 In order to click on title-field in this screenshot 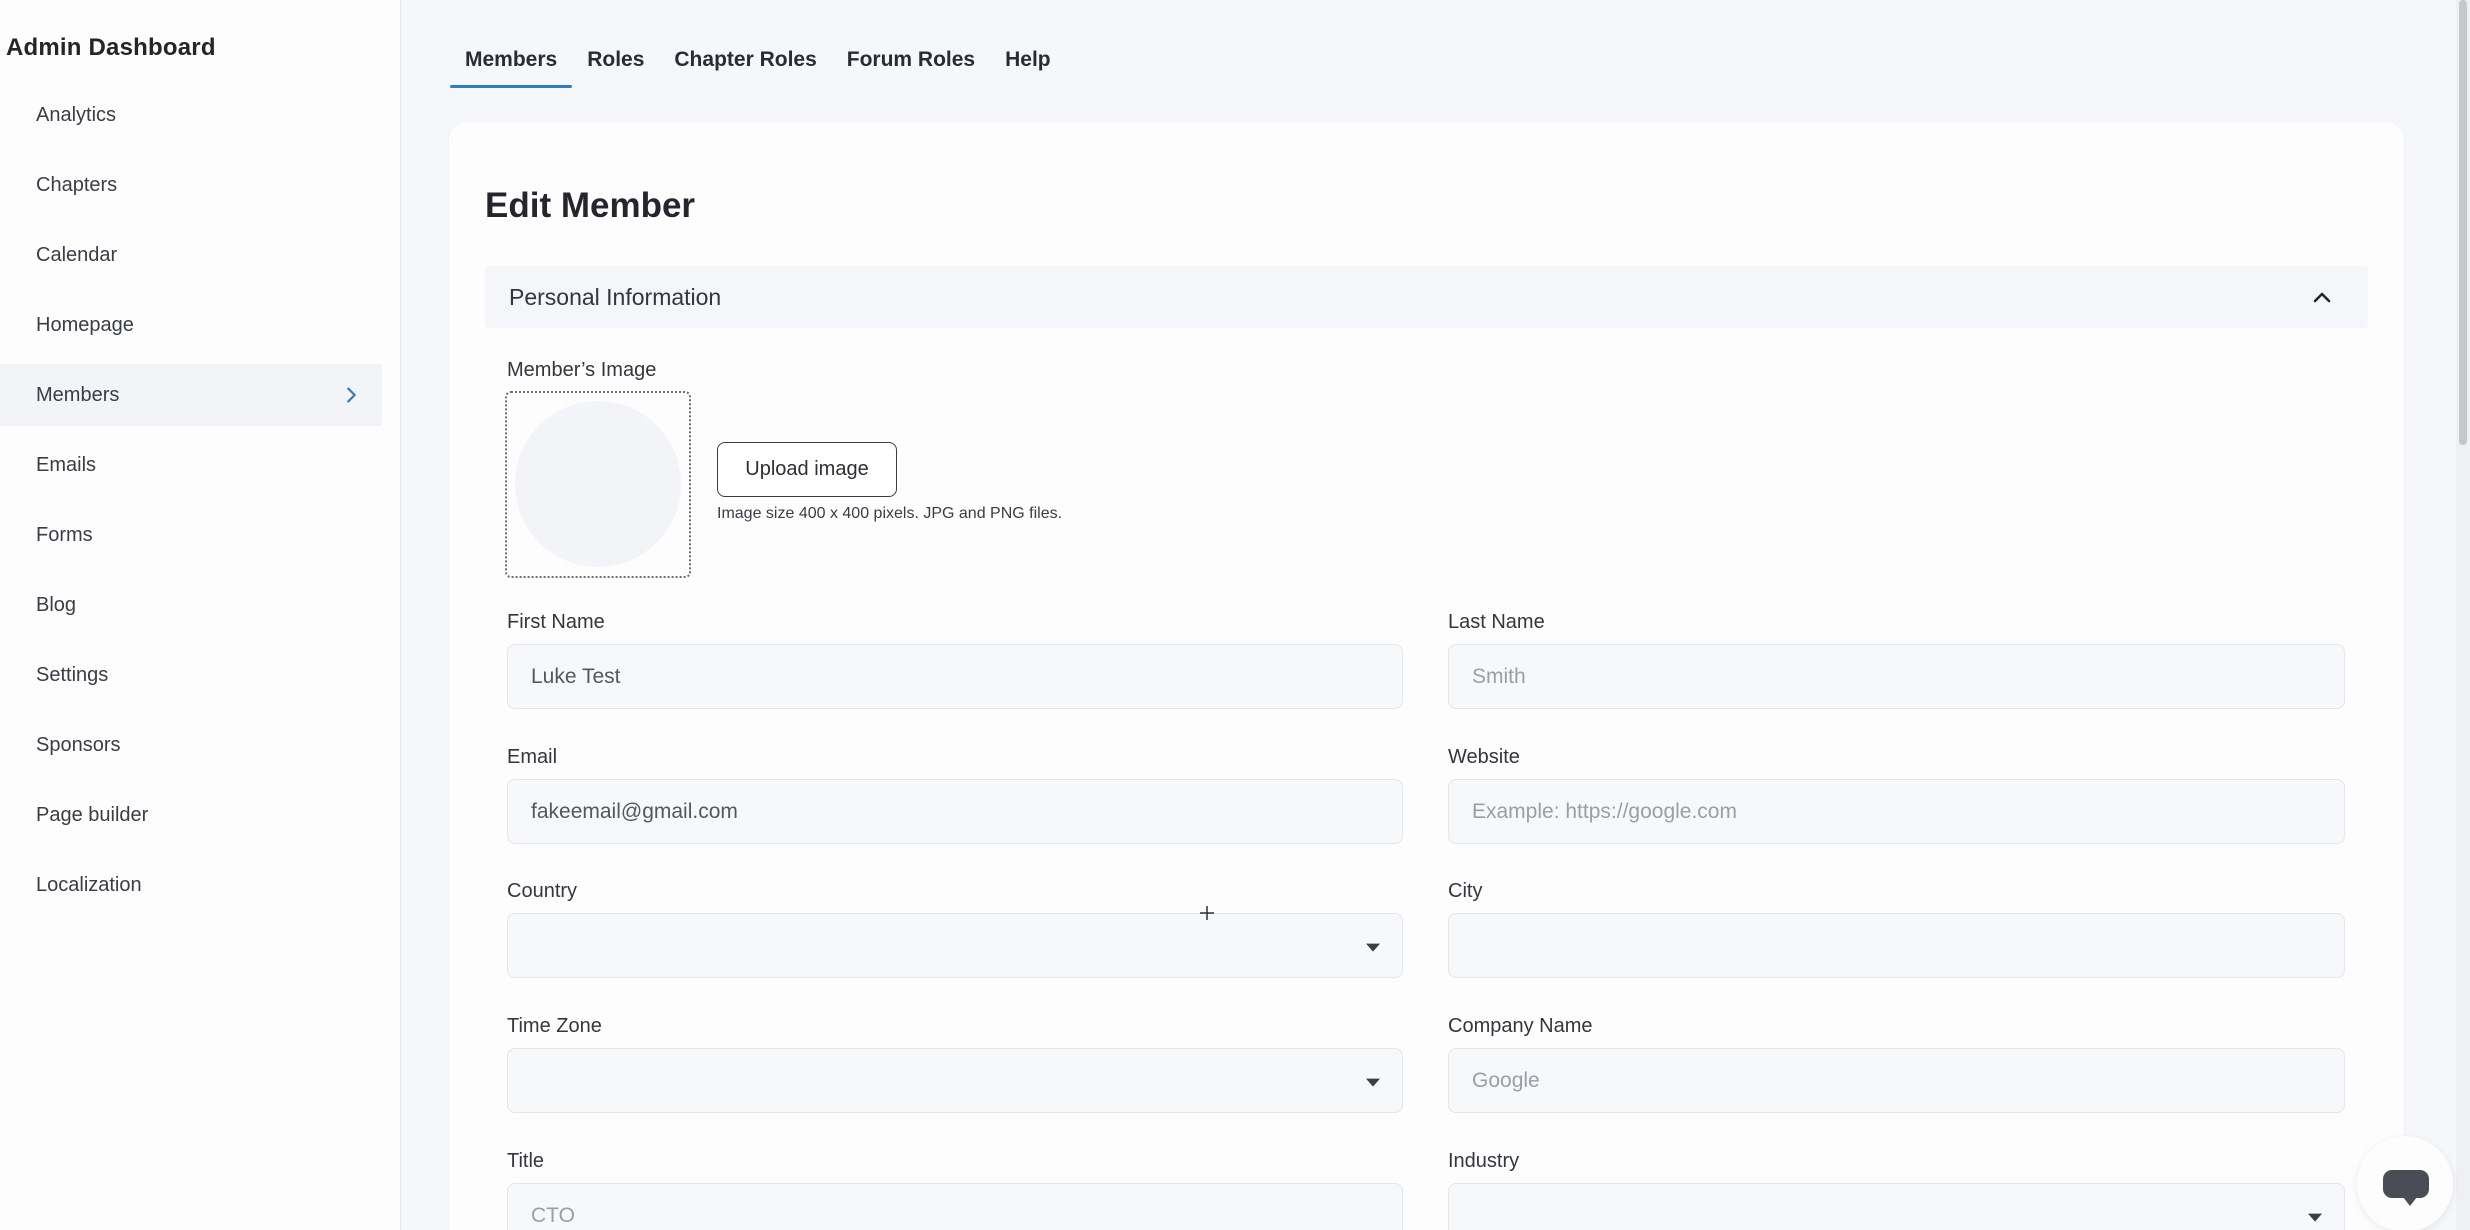, I will do `click(955, 1206)`.